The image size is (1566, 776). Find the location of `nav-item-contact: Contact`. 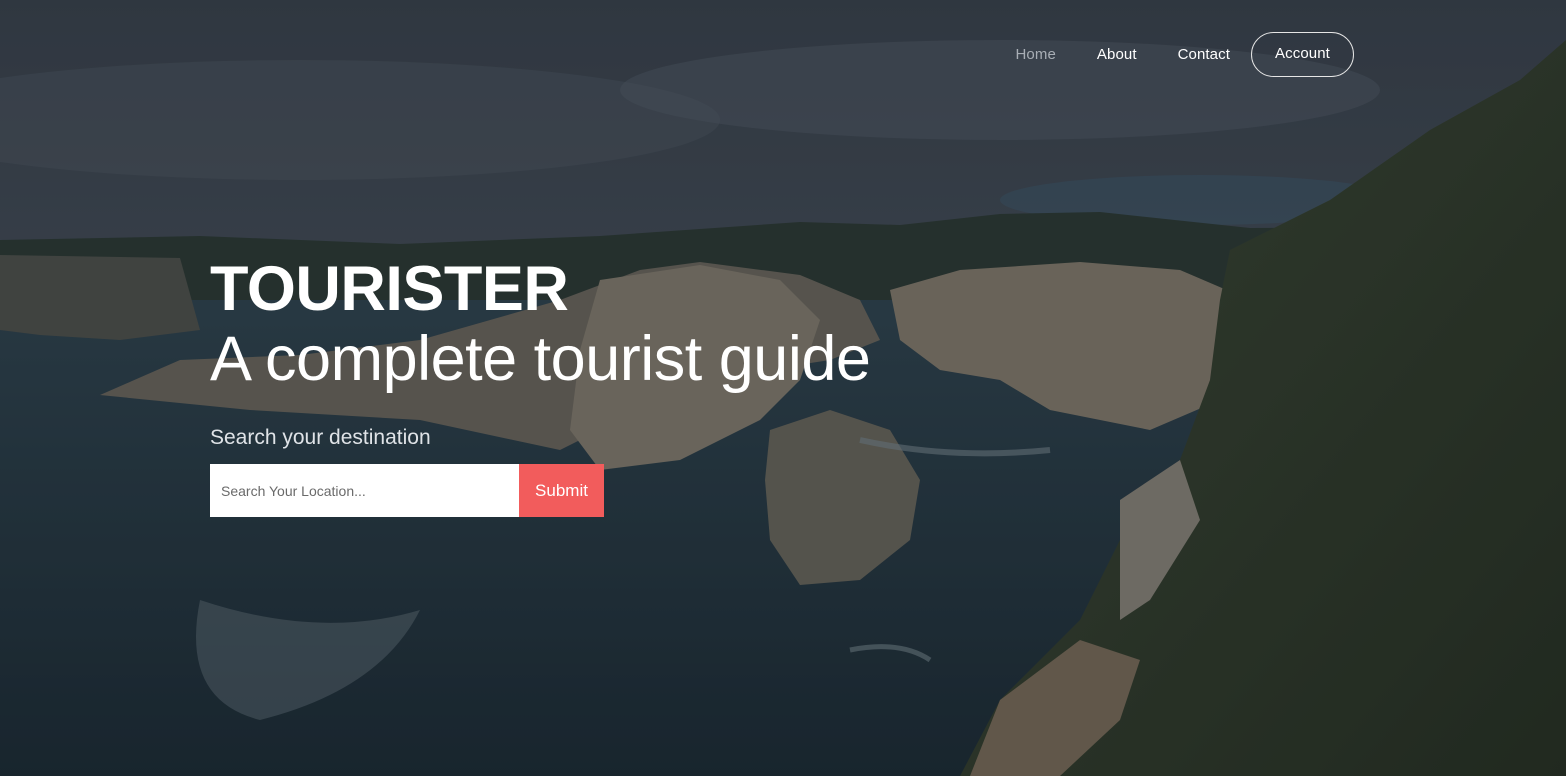

nav-item-contact: Contact is located at coordinates (1204, 54).